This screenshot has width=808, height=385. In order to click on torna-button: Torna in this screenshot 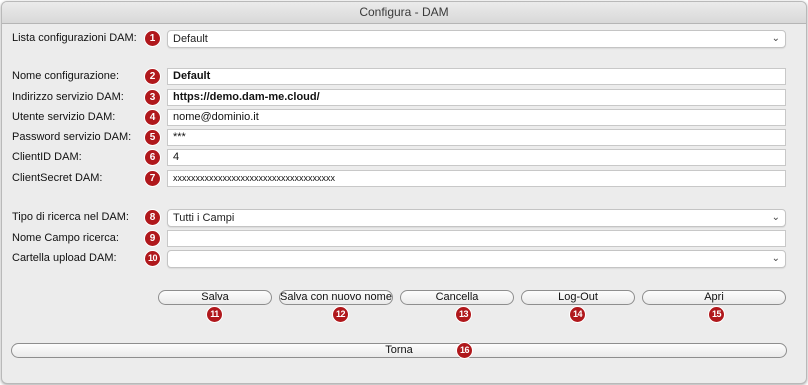, I will do `click(399, 350)`.